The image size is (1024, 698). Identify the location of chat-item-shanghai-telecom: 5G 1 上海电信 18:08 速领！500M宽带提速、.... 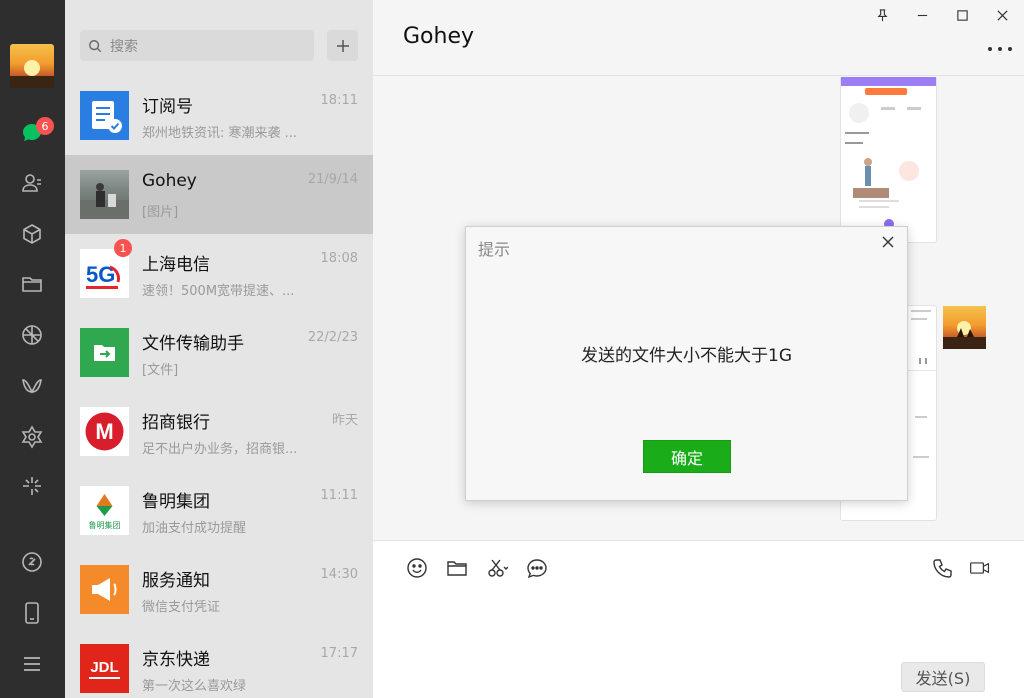
(219, 273).